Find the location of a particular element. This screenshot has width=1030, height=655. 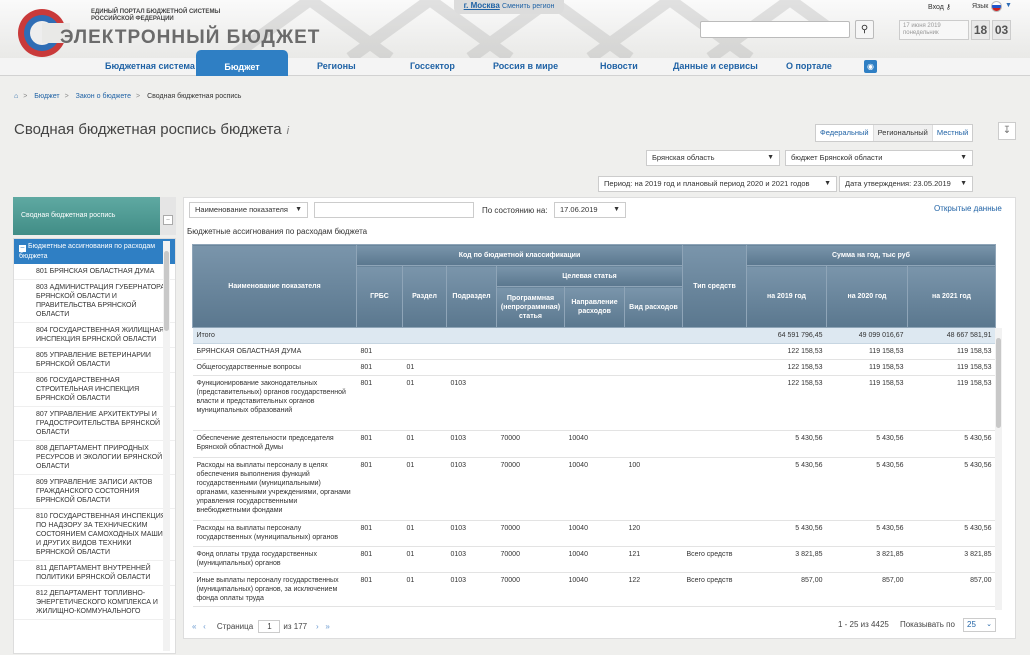

flag-icon is located at coordinates (996, 6).